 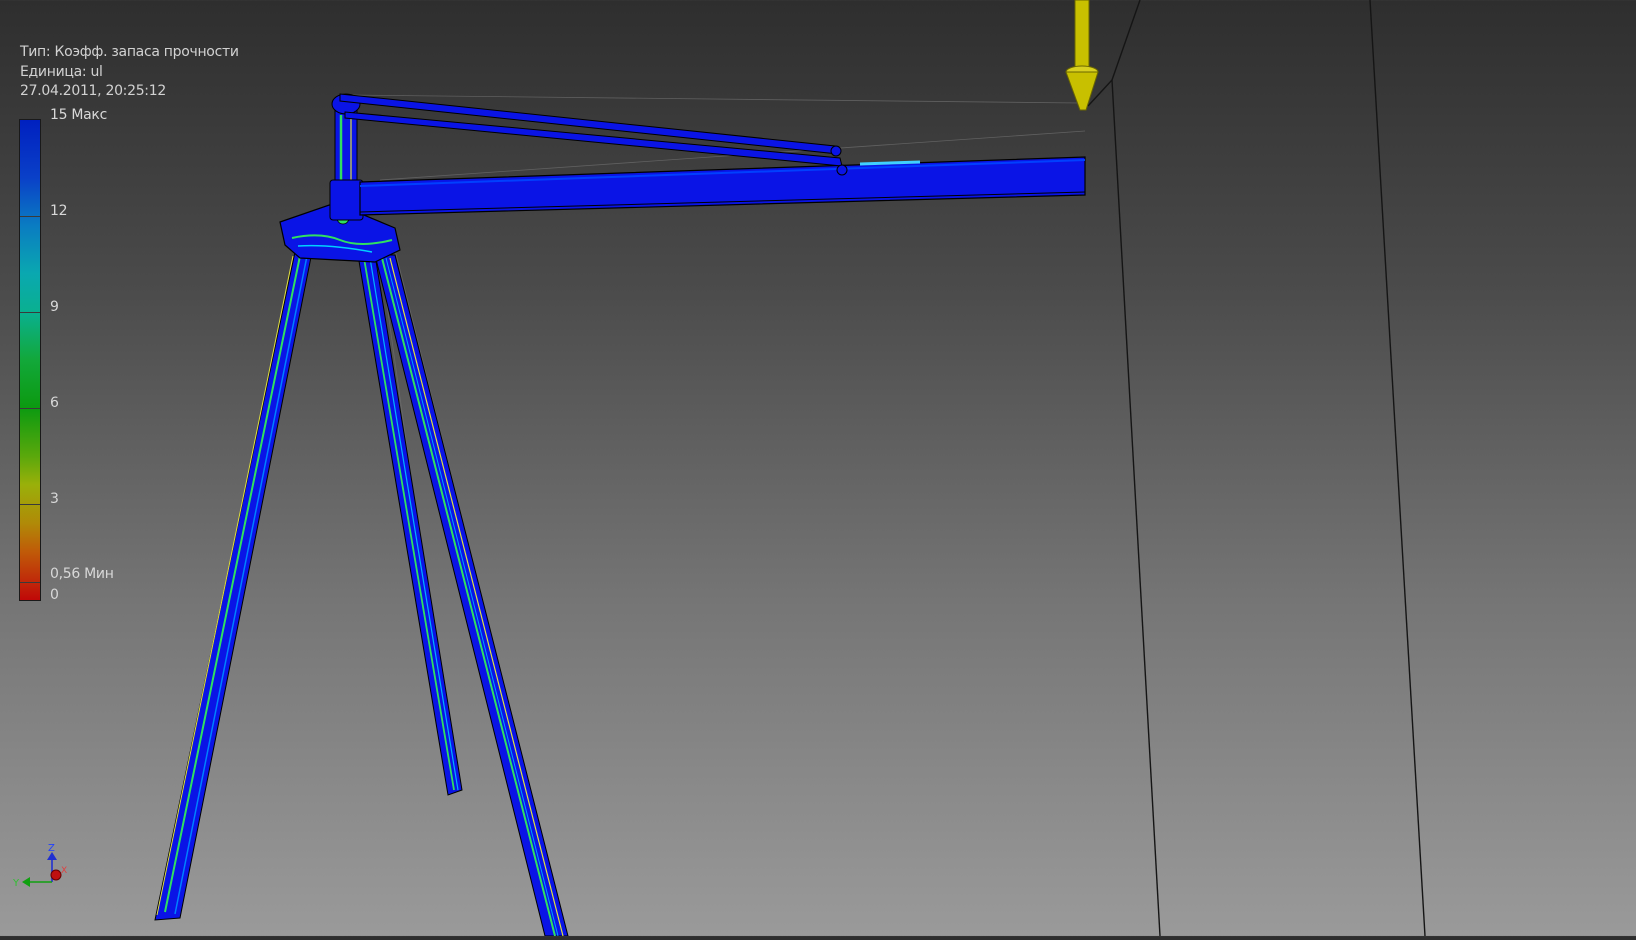 I want to click on load-arrow, so click(x=1082, y=55).